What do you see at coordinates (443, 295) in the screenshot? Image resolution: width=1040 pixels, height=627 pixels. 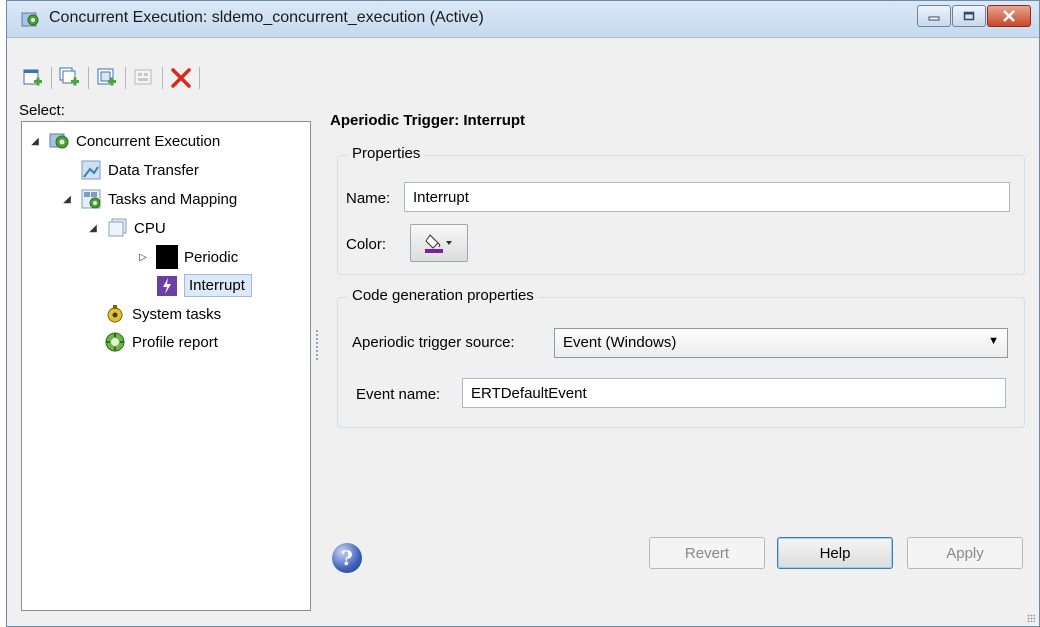 I see `code-generation-group-title: Code generation properties` at bounding box center [443, 295].